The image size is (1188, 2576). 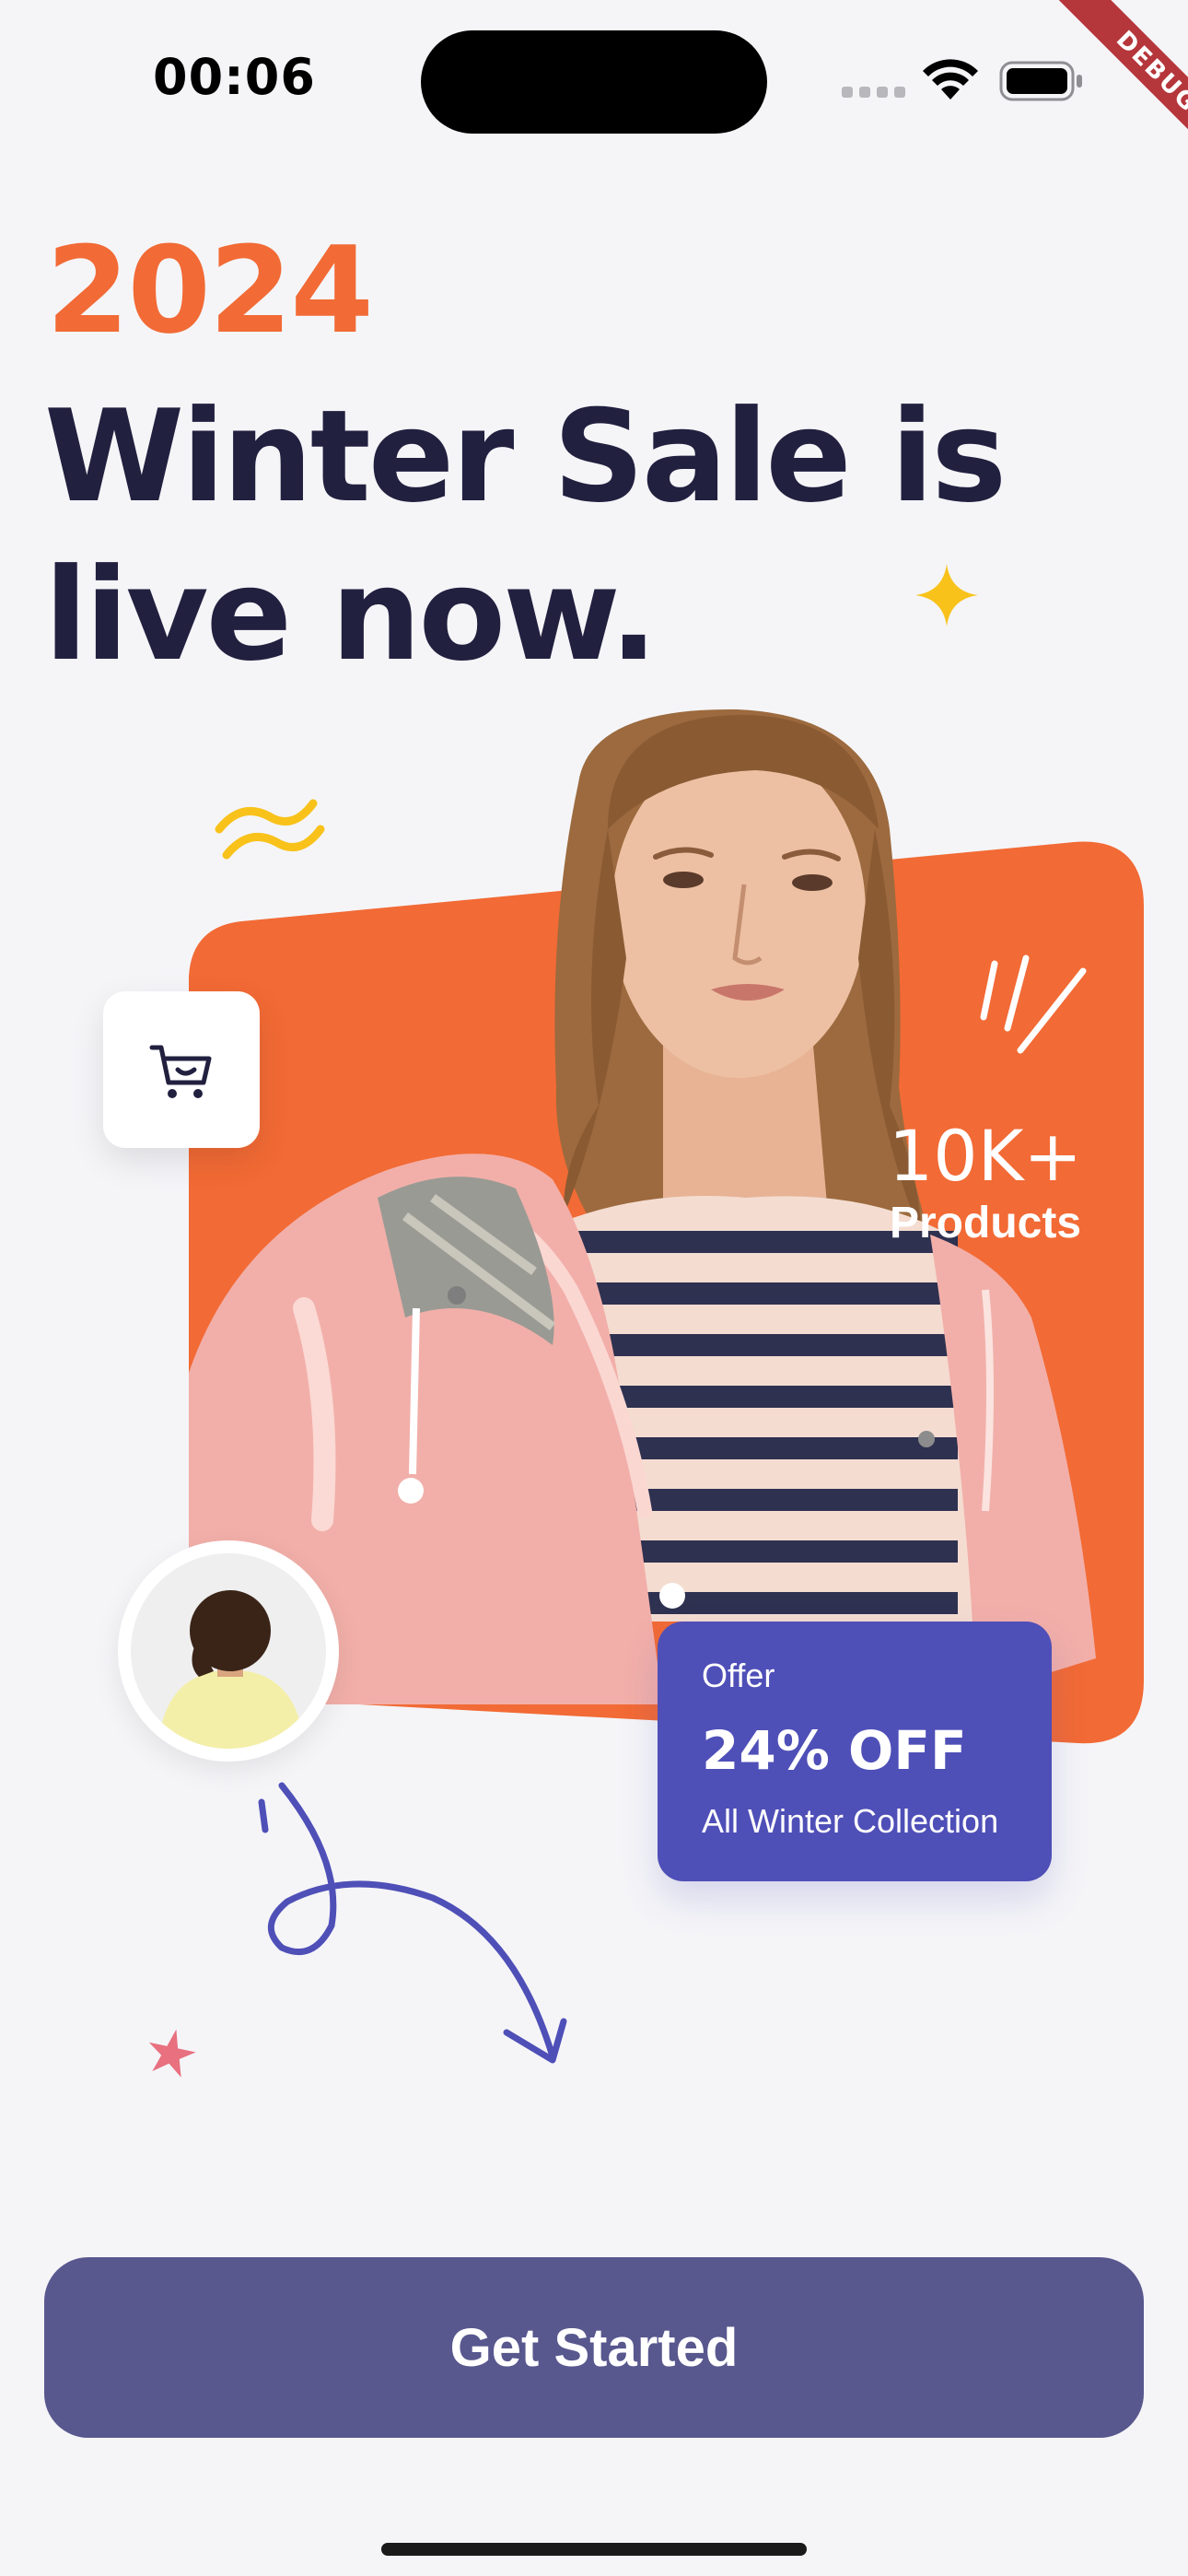 I want to click on squiggle-decoration, so click(x=270, y=829).